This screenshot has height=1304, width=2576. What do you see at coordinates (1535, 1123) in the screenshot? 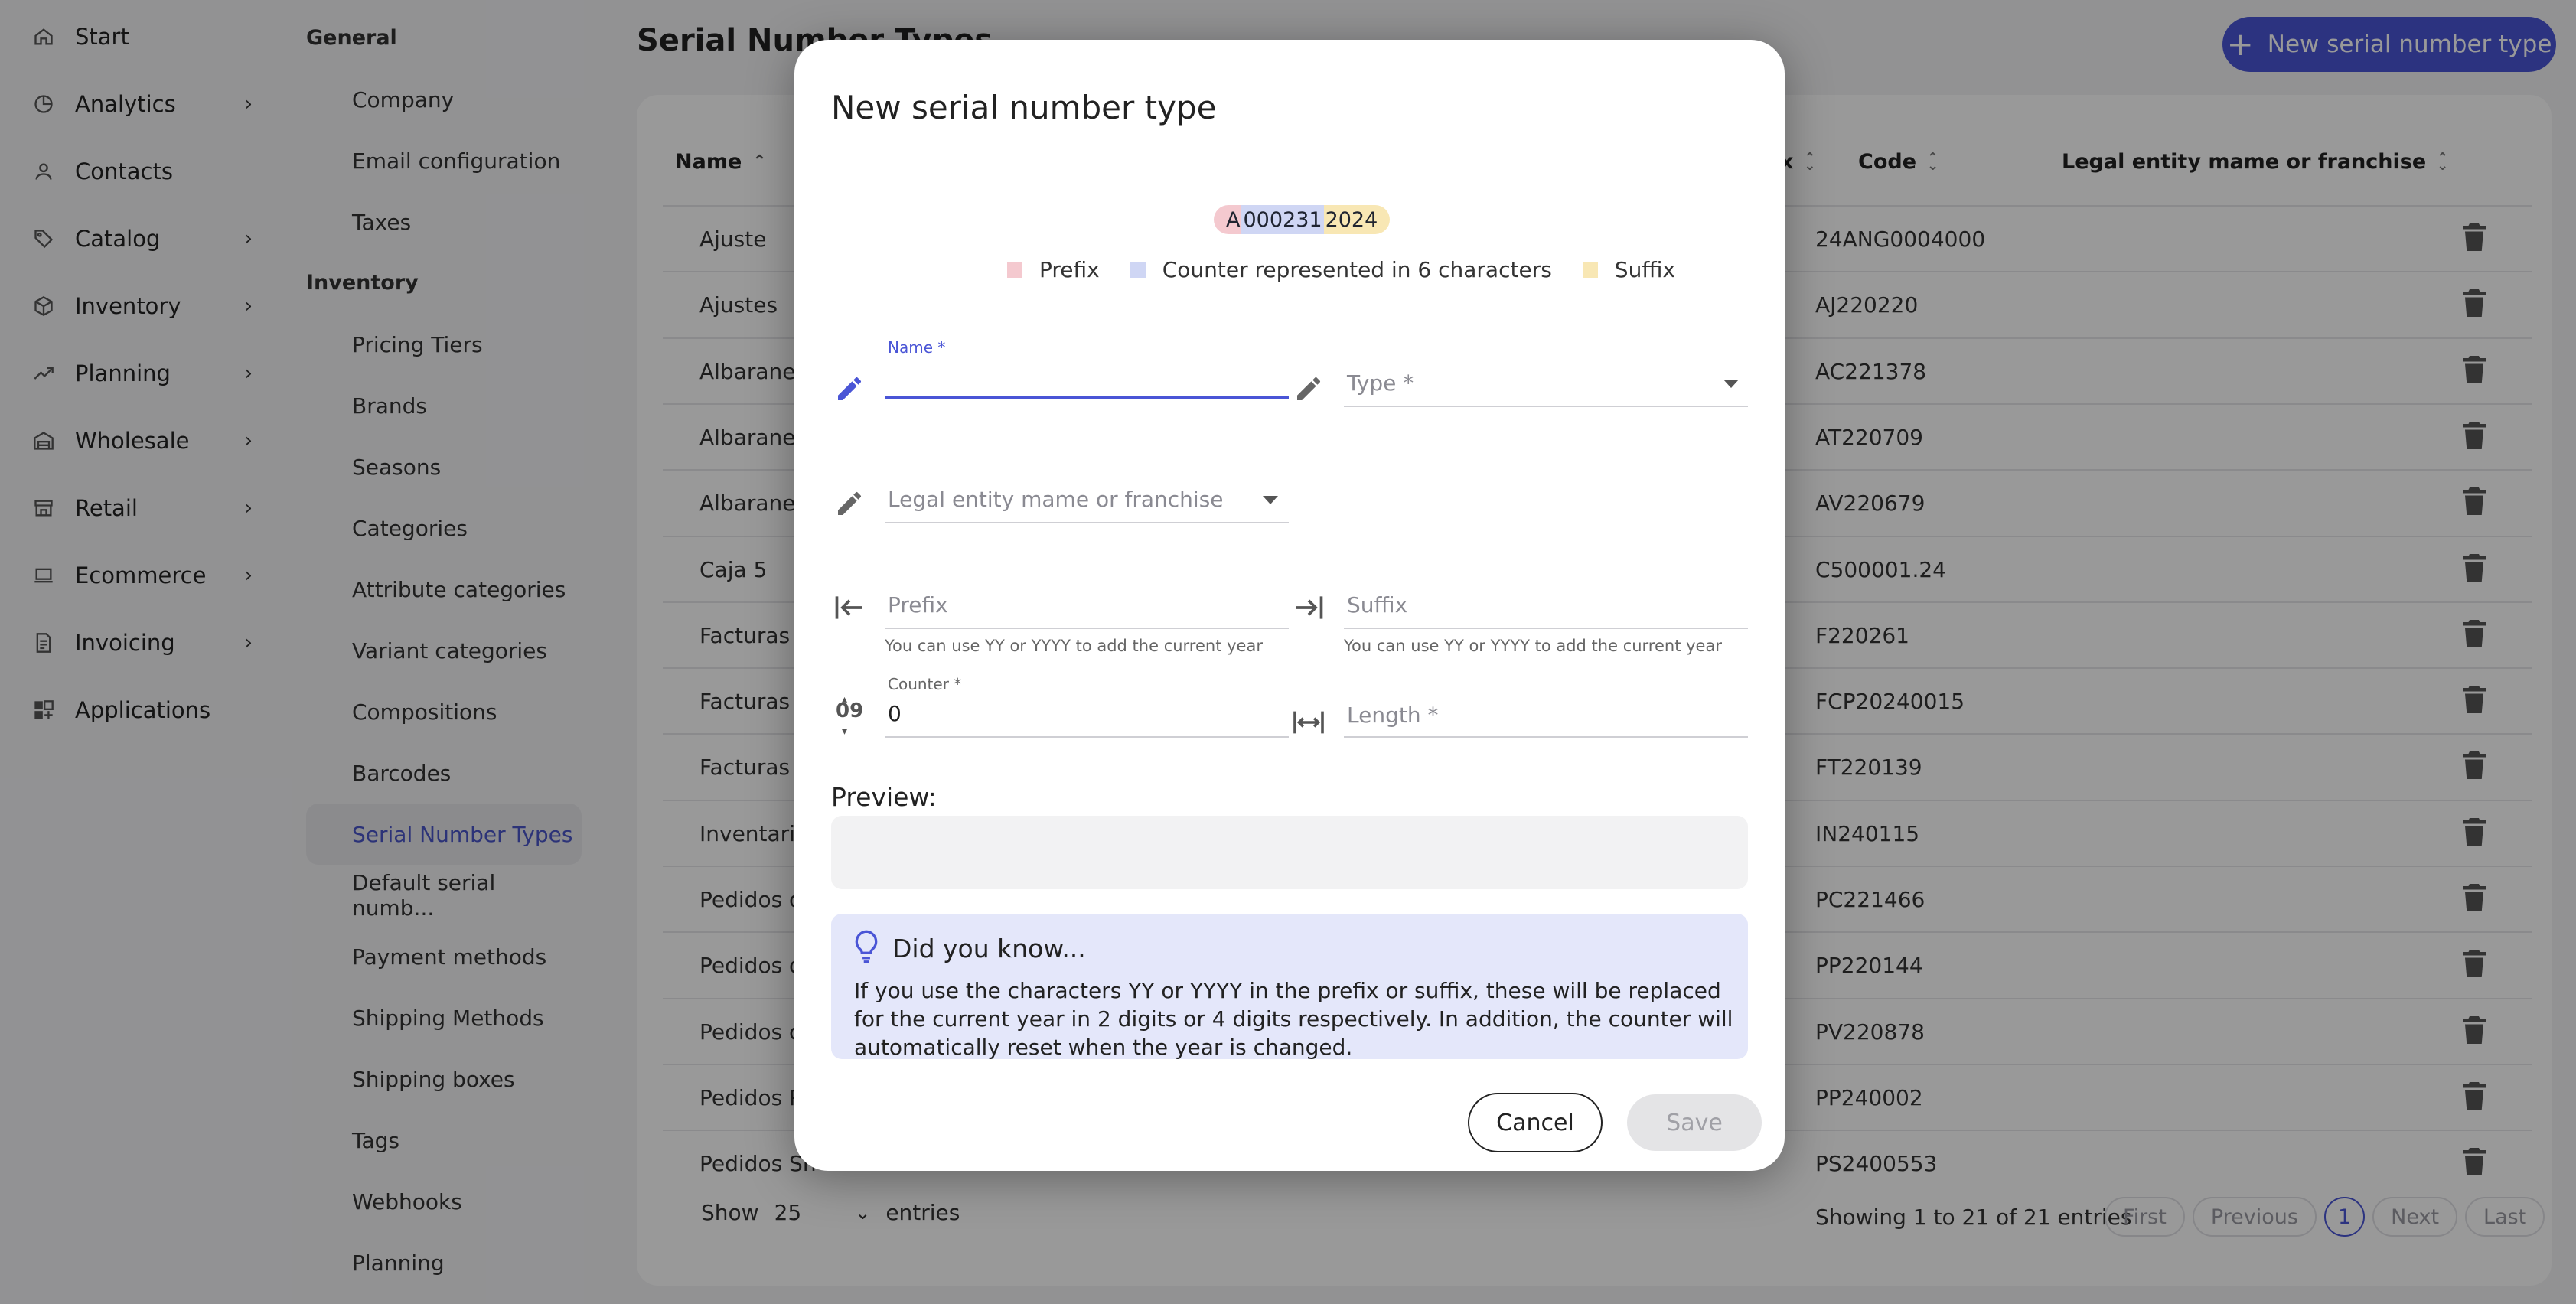
I see `cancel-button: Cancel` at bounding box center [1535, 1123].